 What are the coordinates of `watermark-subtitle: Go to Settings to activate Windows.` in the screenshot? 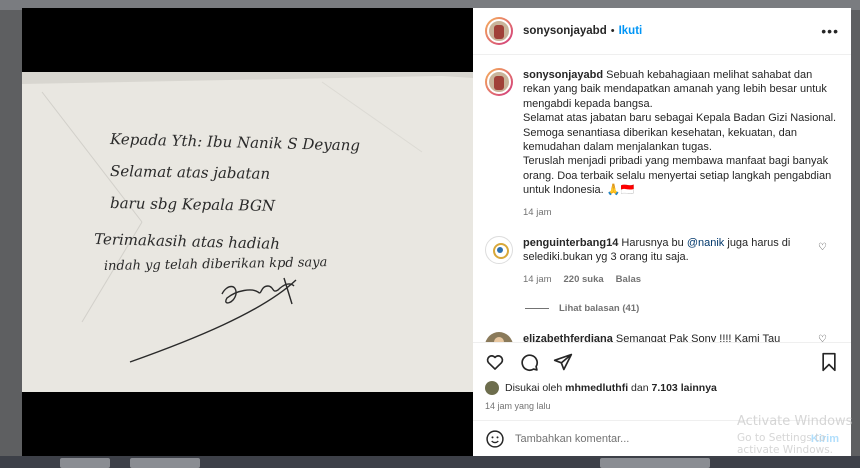 It's located at (785, 444).